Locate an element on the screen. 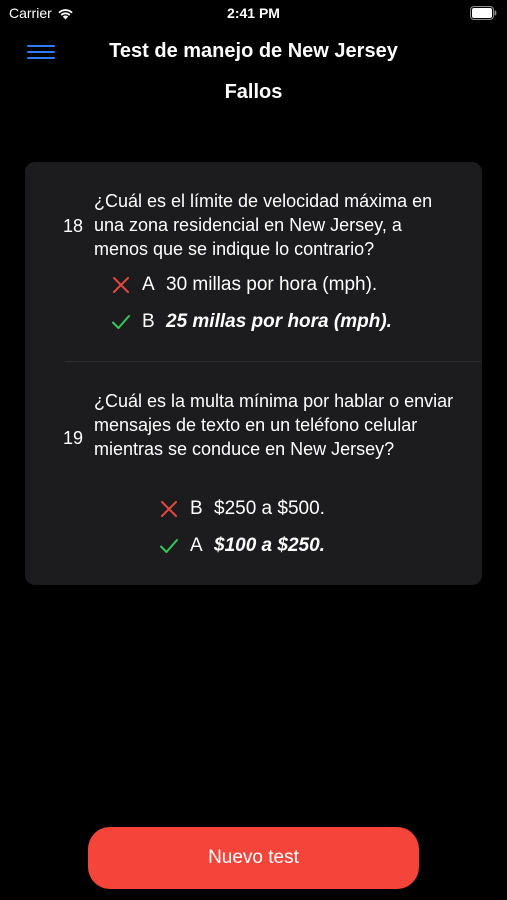  battery-icon is located at coordinates (483, 13).